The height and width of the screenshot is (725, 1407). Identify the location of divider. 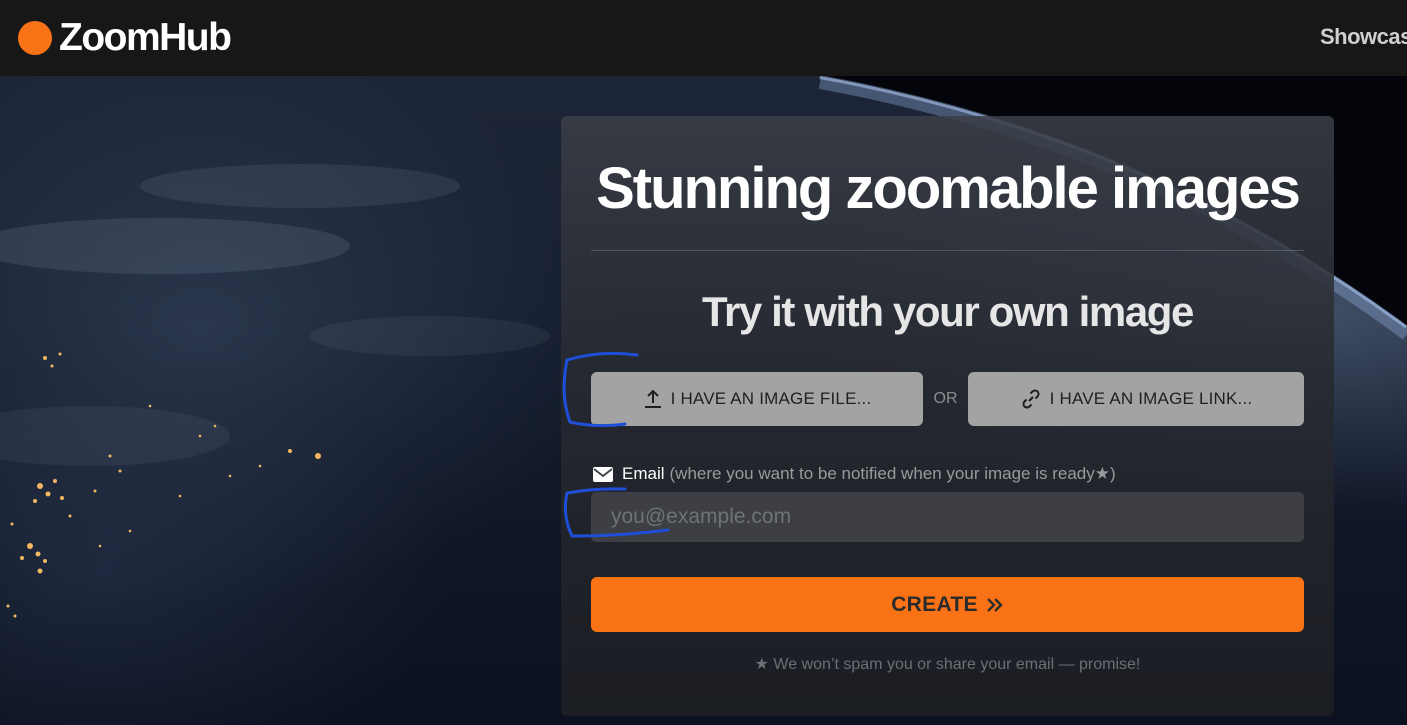
(947, 250).